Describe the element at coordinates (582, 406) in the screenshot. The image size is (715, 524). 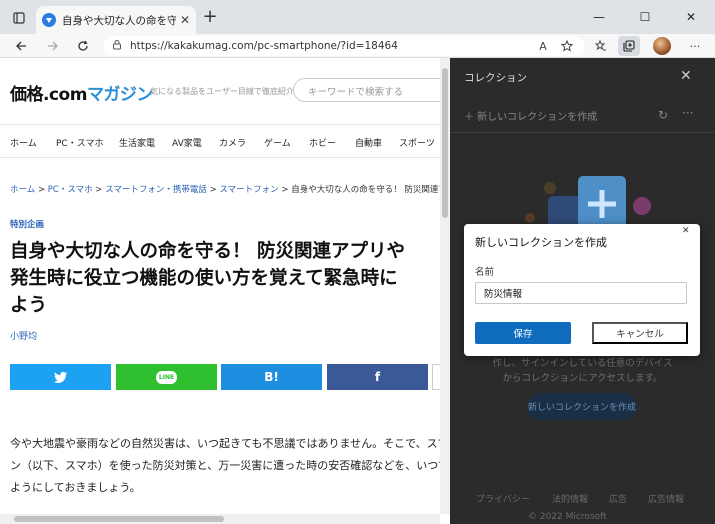
I see `create-collection-button: 新しいコレクションを作成` at that location.